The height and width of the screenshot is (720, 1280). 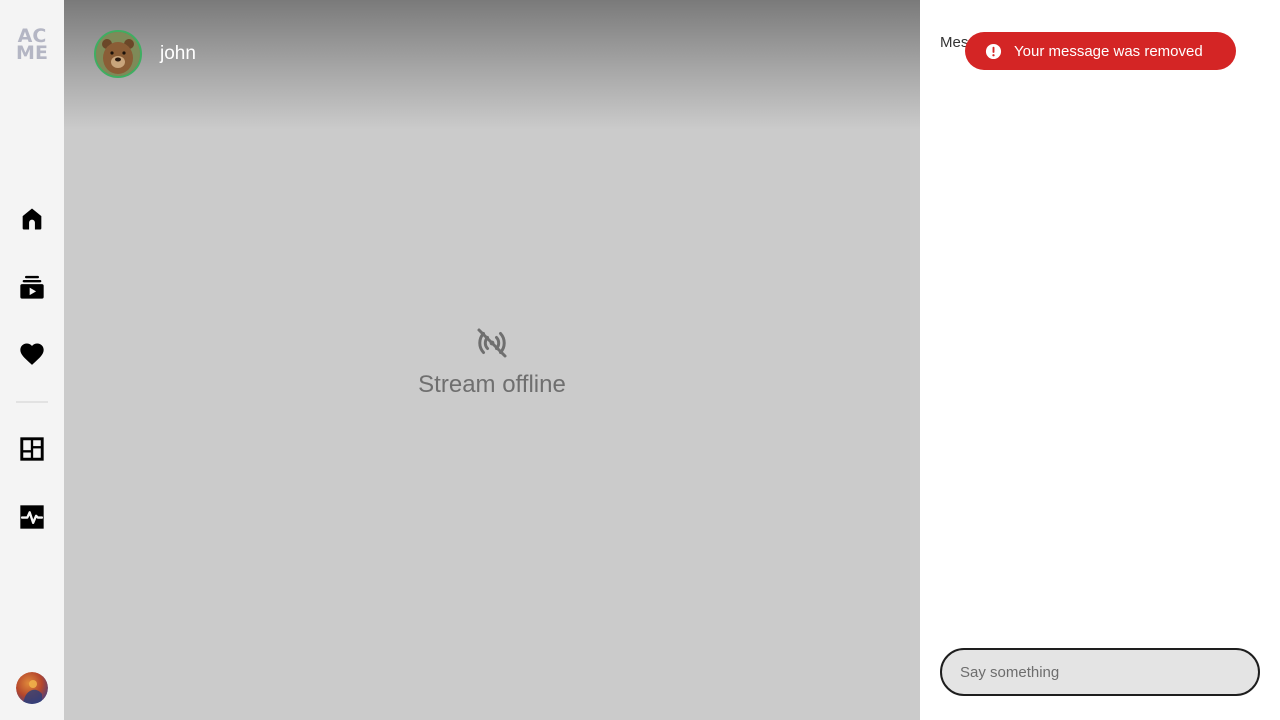 I want to click on logo-line-2: ME, so click(x=32, y=53).